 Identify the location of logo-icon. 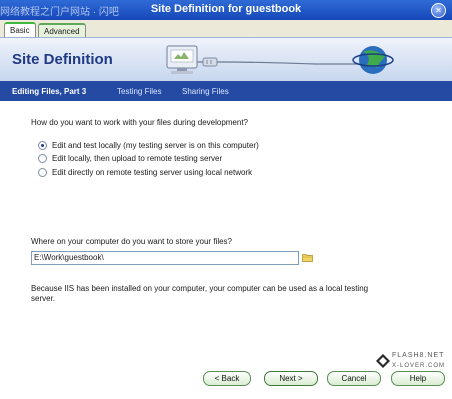
(383, 361).